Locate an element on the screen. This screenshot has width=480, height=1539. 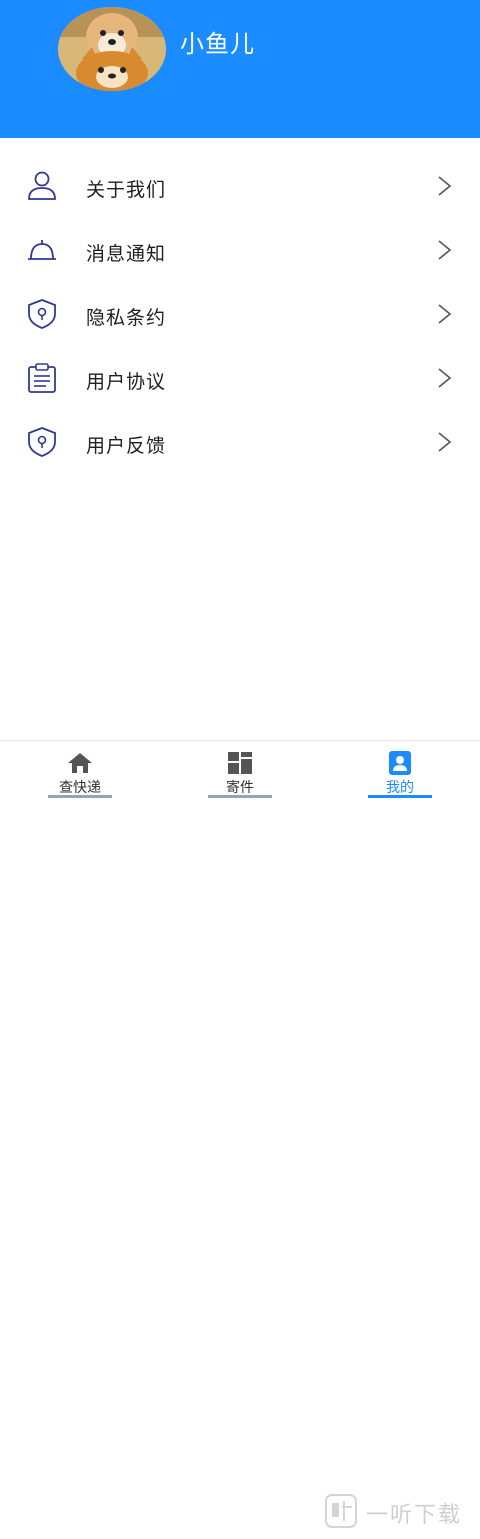
menu-item-about-us: 关于我们 is located at coordinates (240, 186).